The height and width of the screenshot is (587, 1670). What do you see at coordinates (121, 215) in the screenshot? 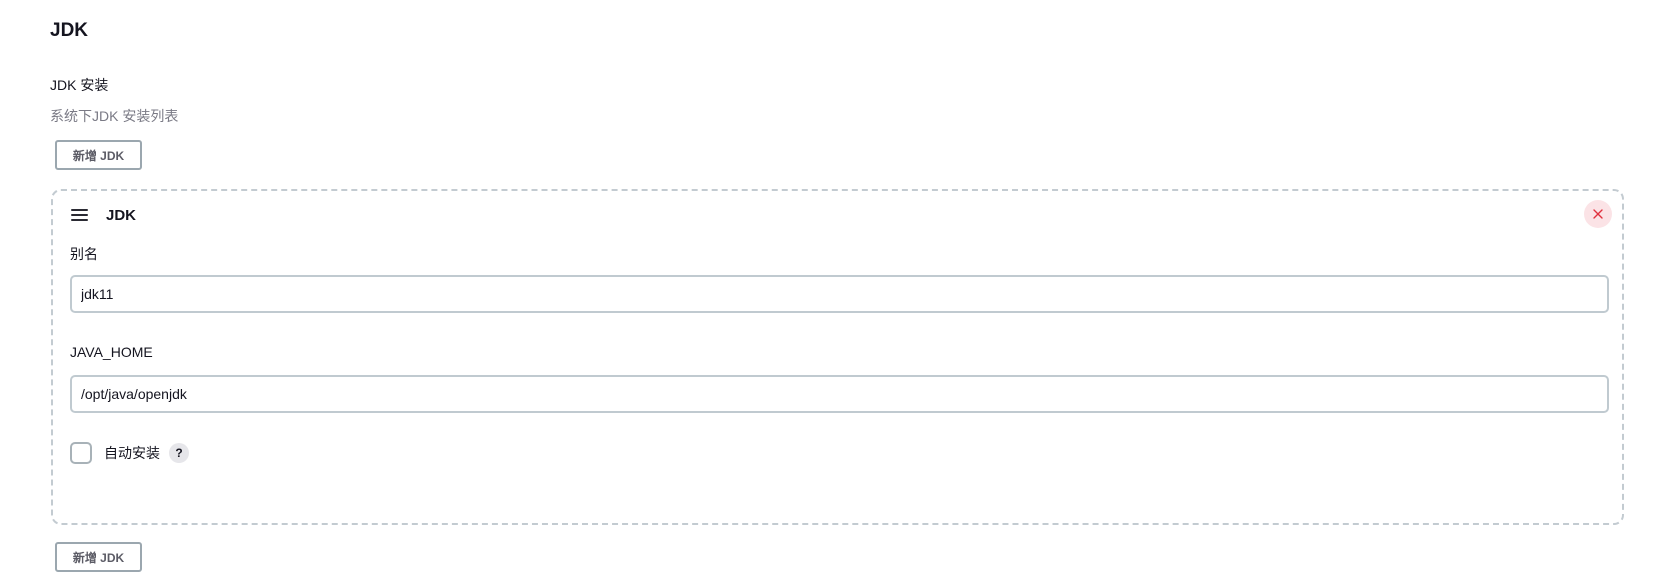
I see `jdk-entry-title: JDK` at bounding box center [121, 215].